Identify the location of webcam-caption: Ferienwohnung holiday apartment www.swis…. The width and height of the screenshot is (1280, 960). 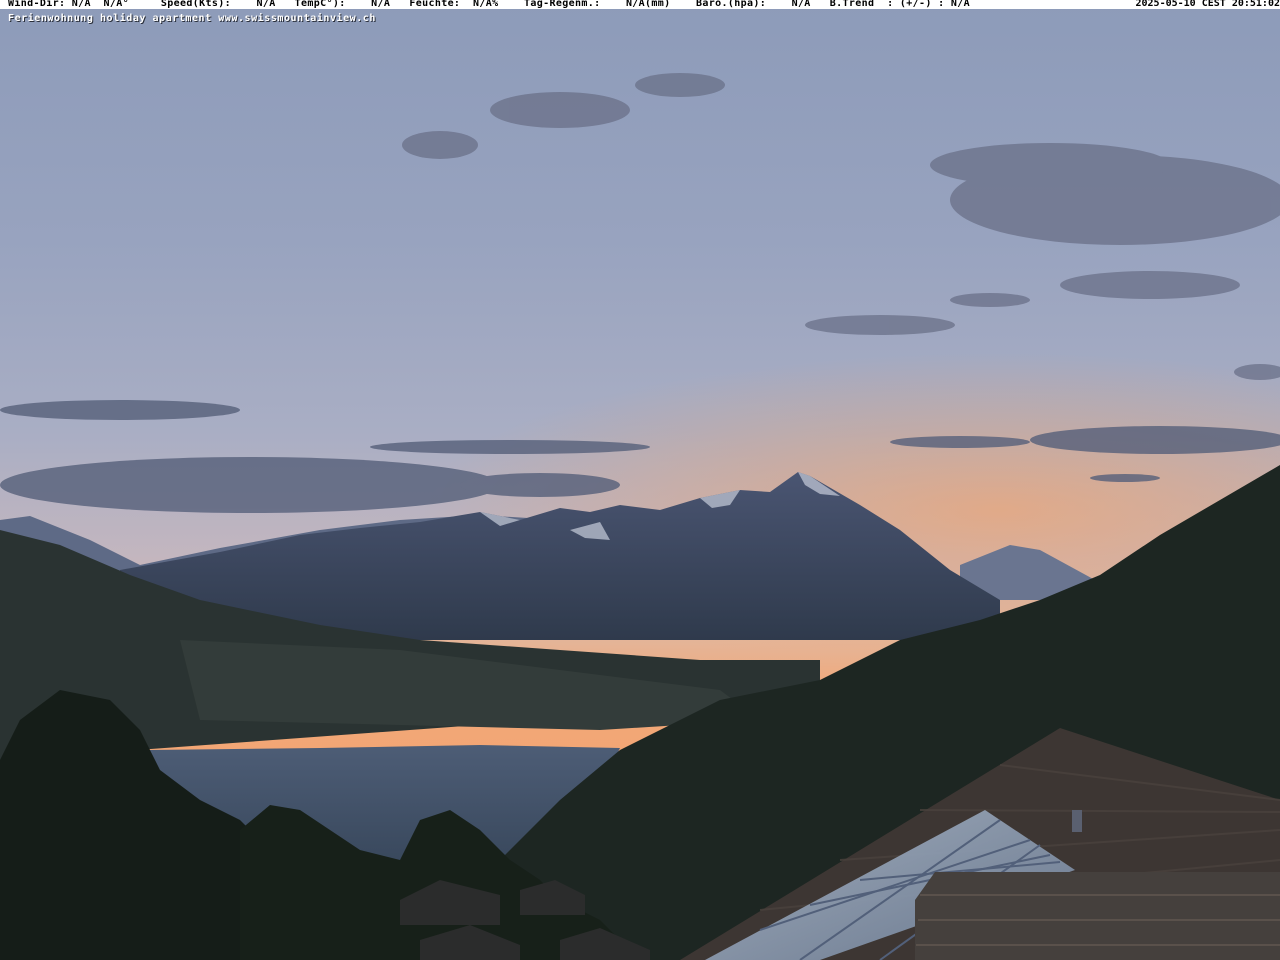
(192, 18).